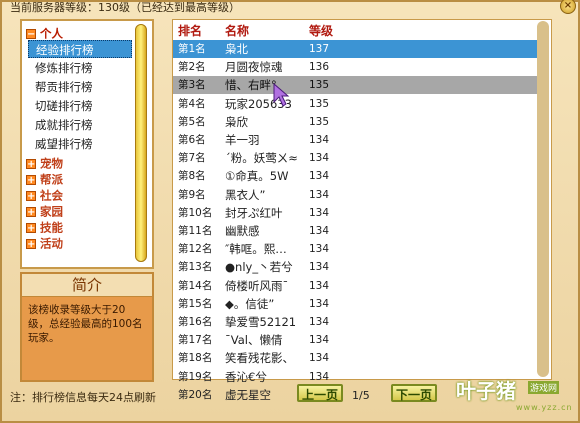 The image size is (580, 423). I want to click on rank-cell: 第20名, so click(195, 394).